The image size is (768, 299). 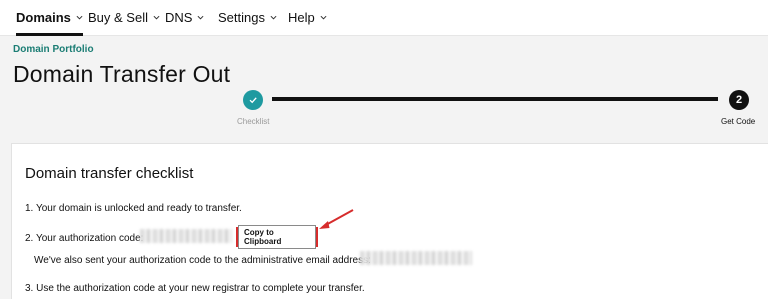 What do you see at coordinates (384, 18) in the screenshot?
I see `top-nav: Domains Buy & Sell DNS Settings Help` at bounding box center [384, 18].